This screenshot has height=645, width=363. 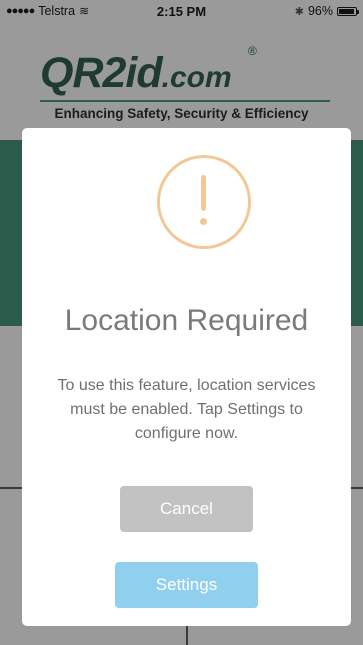 I want to click on battery-icon, so click(x=348, y=11).